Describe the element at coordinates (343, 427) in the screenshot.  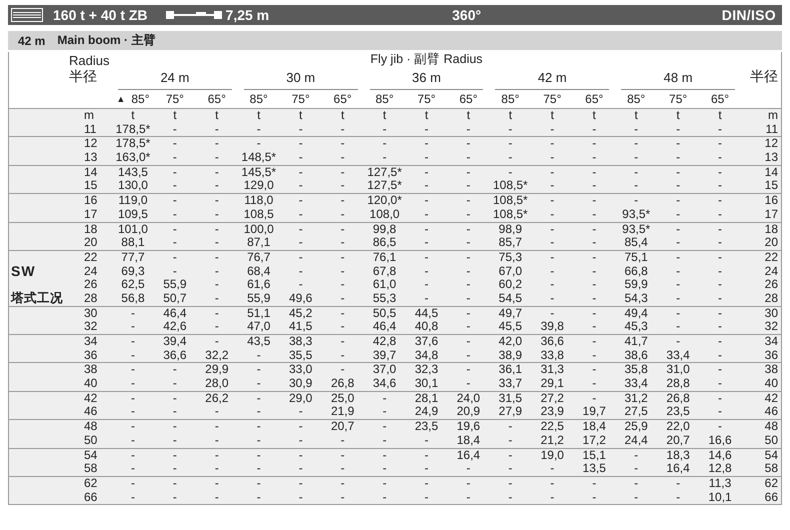
I see `table-cell-text: 20,7` at that location.